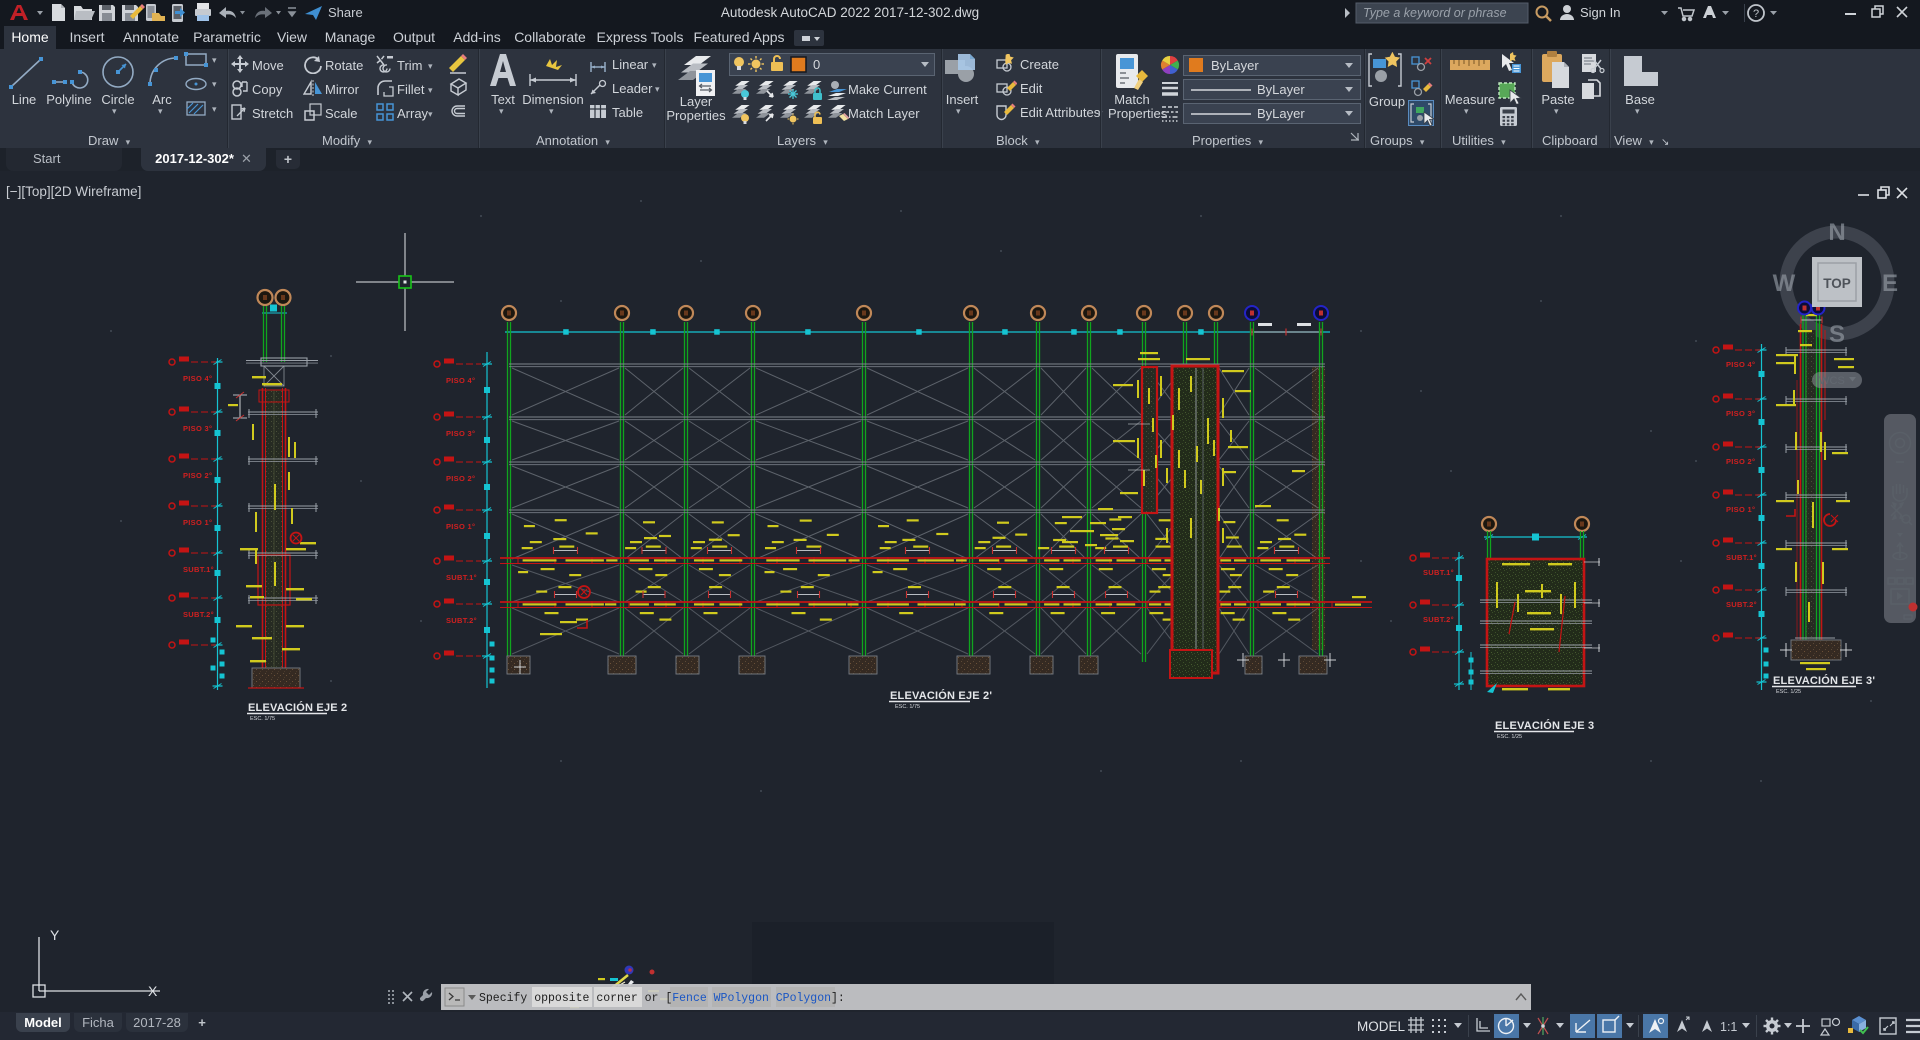  I want to click on svg-text: W, so click(1784, 283).